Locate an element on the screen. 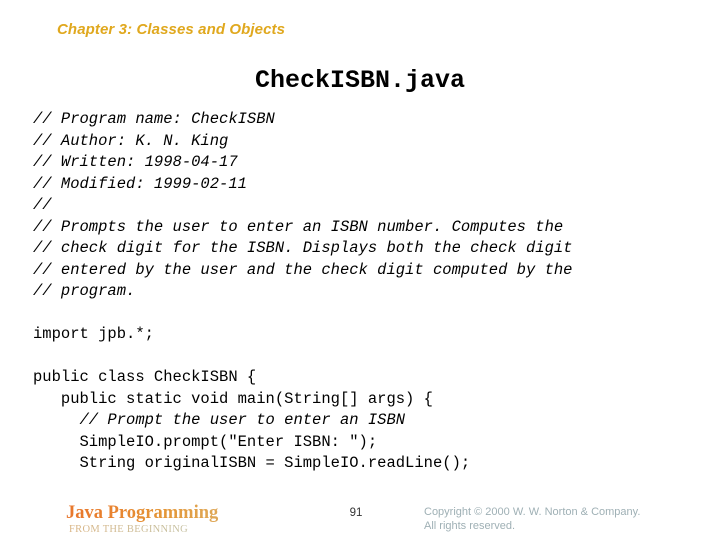  page-title: CheckISBN.java is located at coordinates (360, 80).